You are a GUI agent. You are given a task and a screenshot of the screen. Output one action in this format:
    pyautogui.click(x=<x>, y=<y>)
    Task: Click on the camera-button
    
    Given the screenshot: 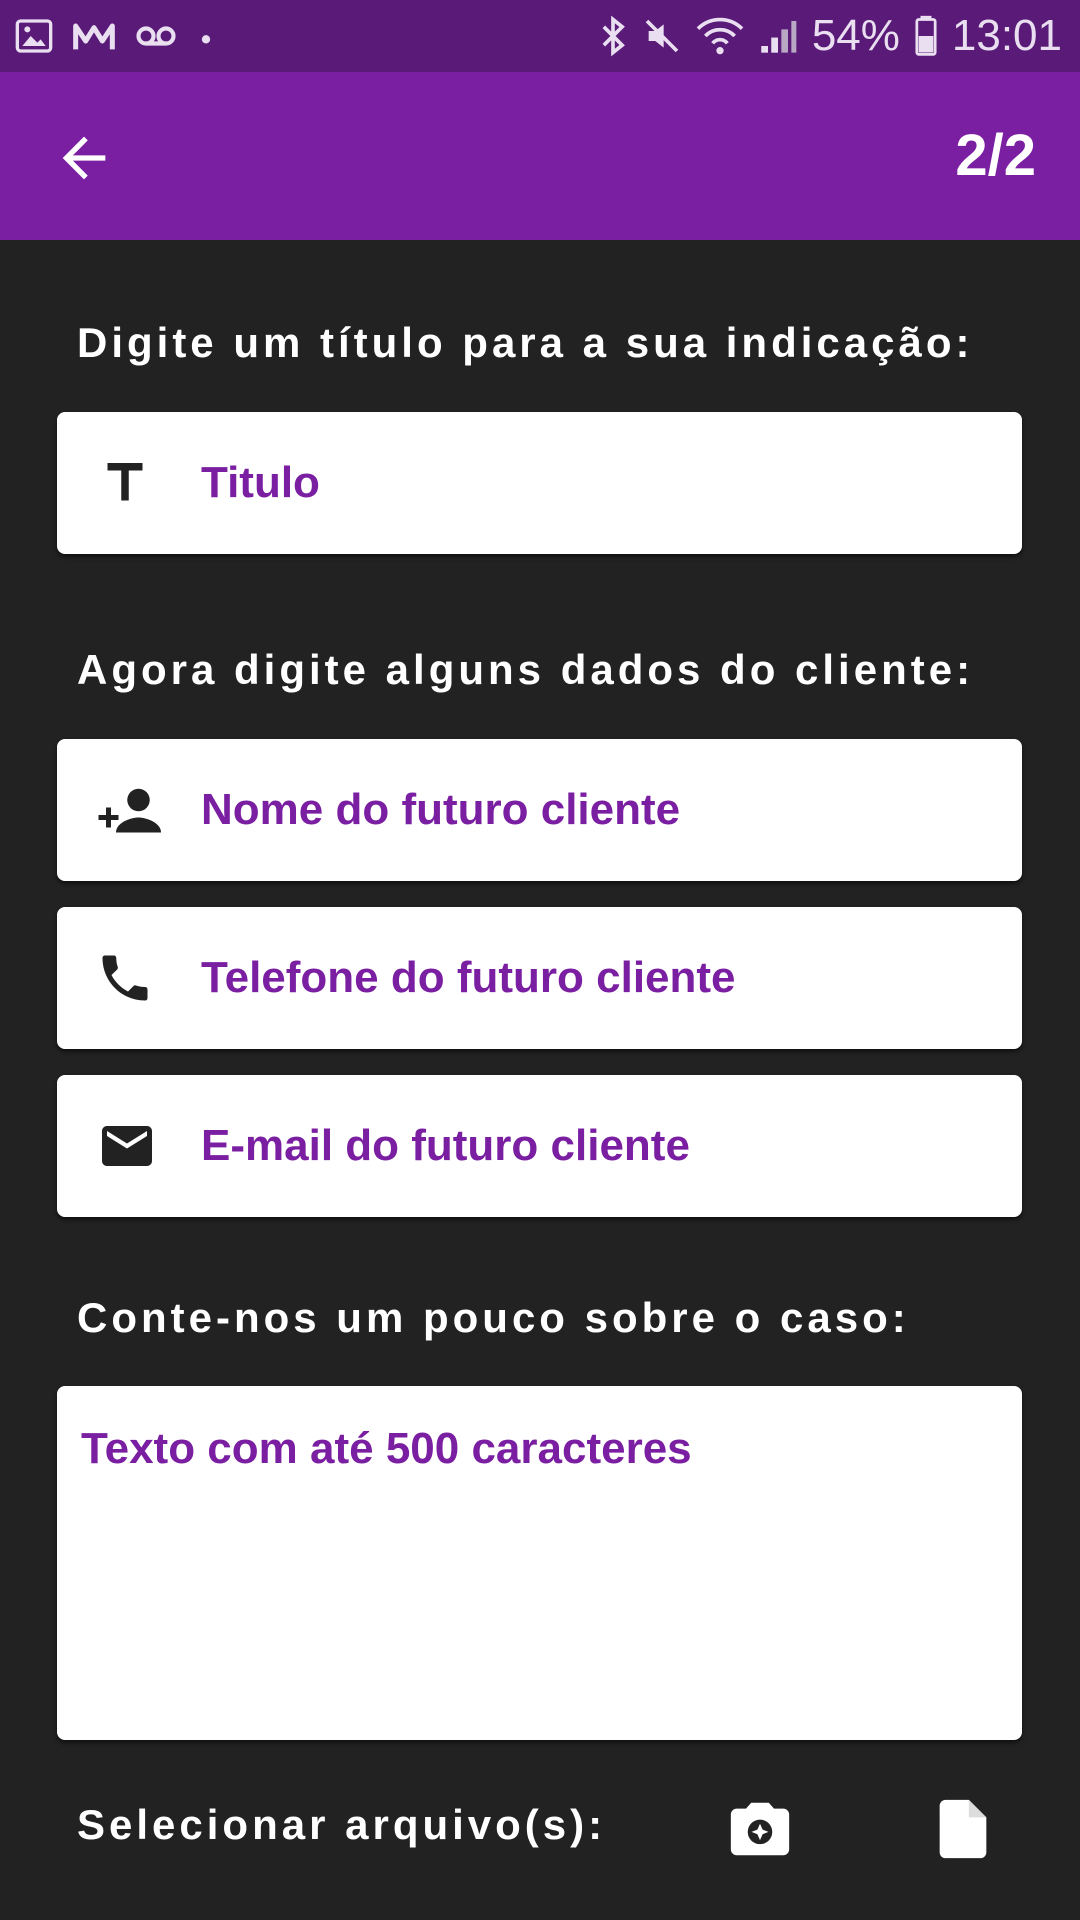 What is the action you would take?
    pyautogui.click(x=760, y=1829)
    